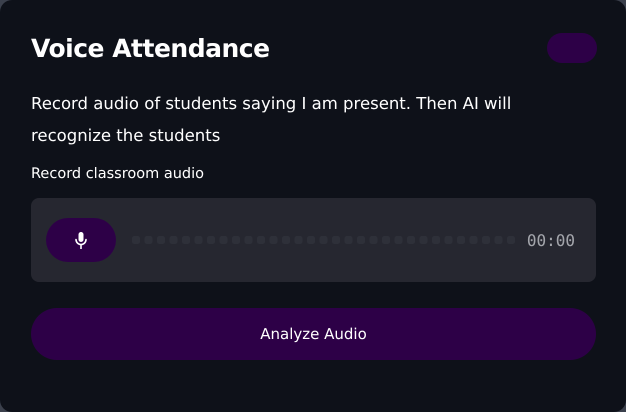 This screenshot has height=412, width=626. I want to click on analyze-button: Analyze Audio, so click(313, 334).